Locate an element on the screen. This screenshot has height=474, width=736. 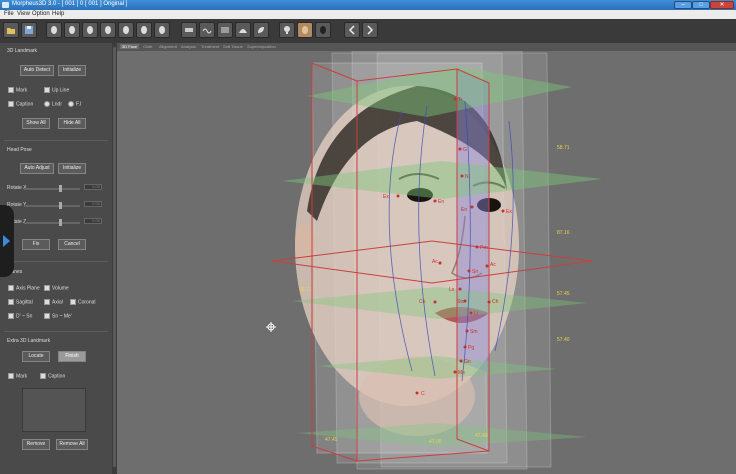
lndr-radio: Lndr is located at coordinates (53, 104).